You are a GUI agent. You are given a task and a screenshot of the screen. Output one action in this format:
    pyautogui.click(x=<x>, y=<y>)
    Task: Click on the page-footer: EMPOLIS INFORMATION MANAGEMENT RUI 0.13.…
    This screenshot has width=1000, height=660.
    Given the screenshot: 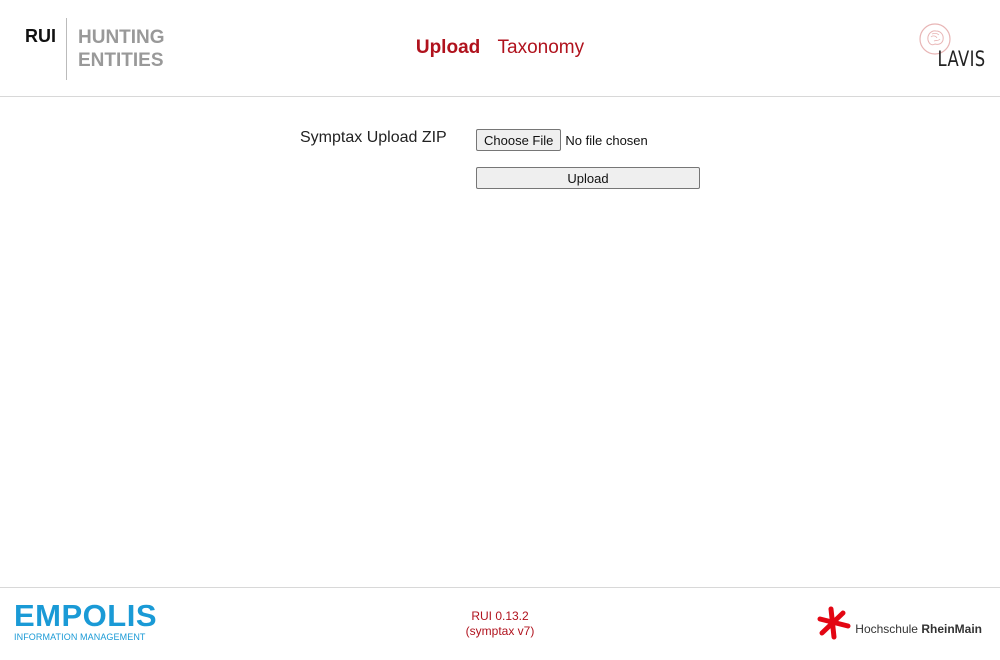 What is the action you would take?
    pyautogui.click(x=500, y=623)
    